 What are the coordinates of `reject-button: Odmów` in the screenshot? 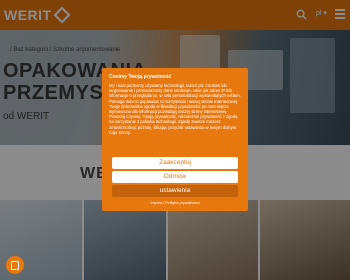 It's located at (175, 177).